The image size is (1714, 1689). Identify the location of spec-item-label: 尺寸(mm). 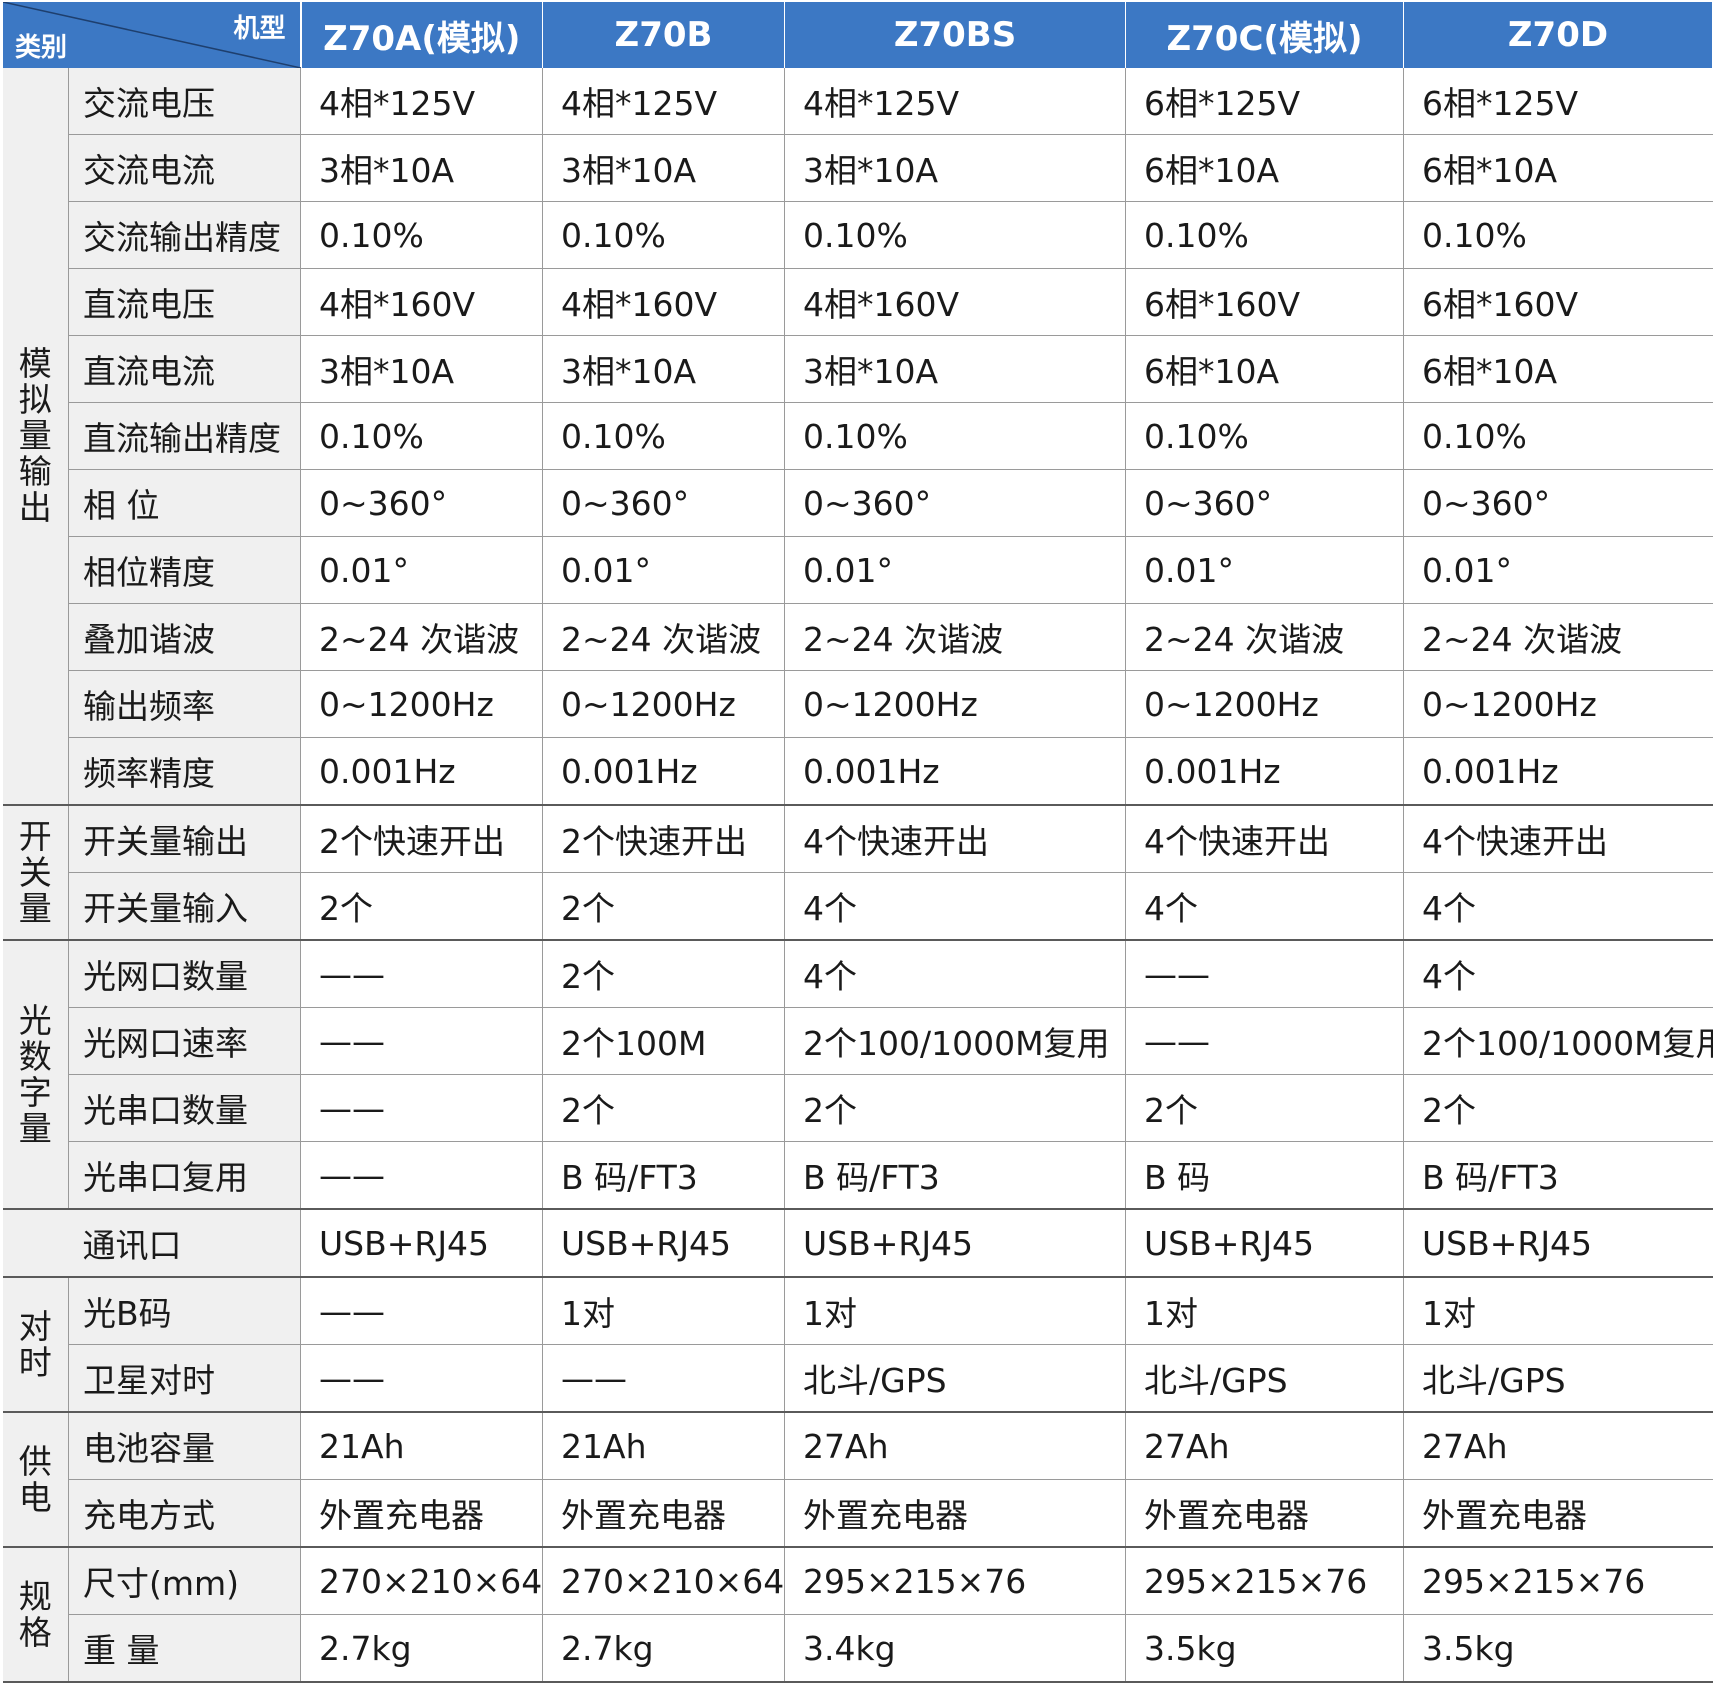
(184, 1581).